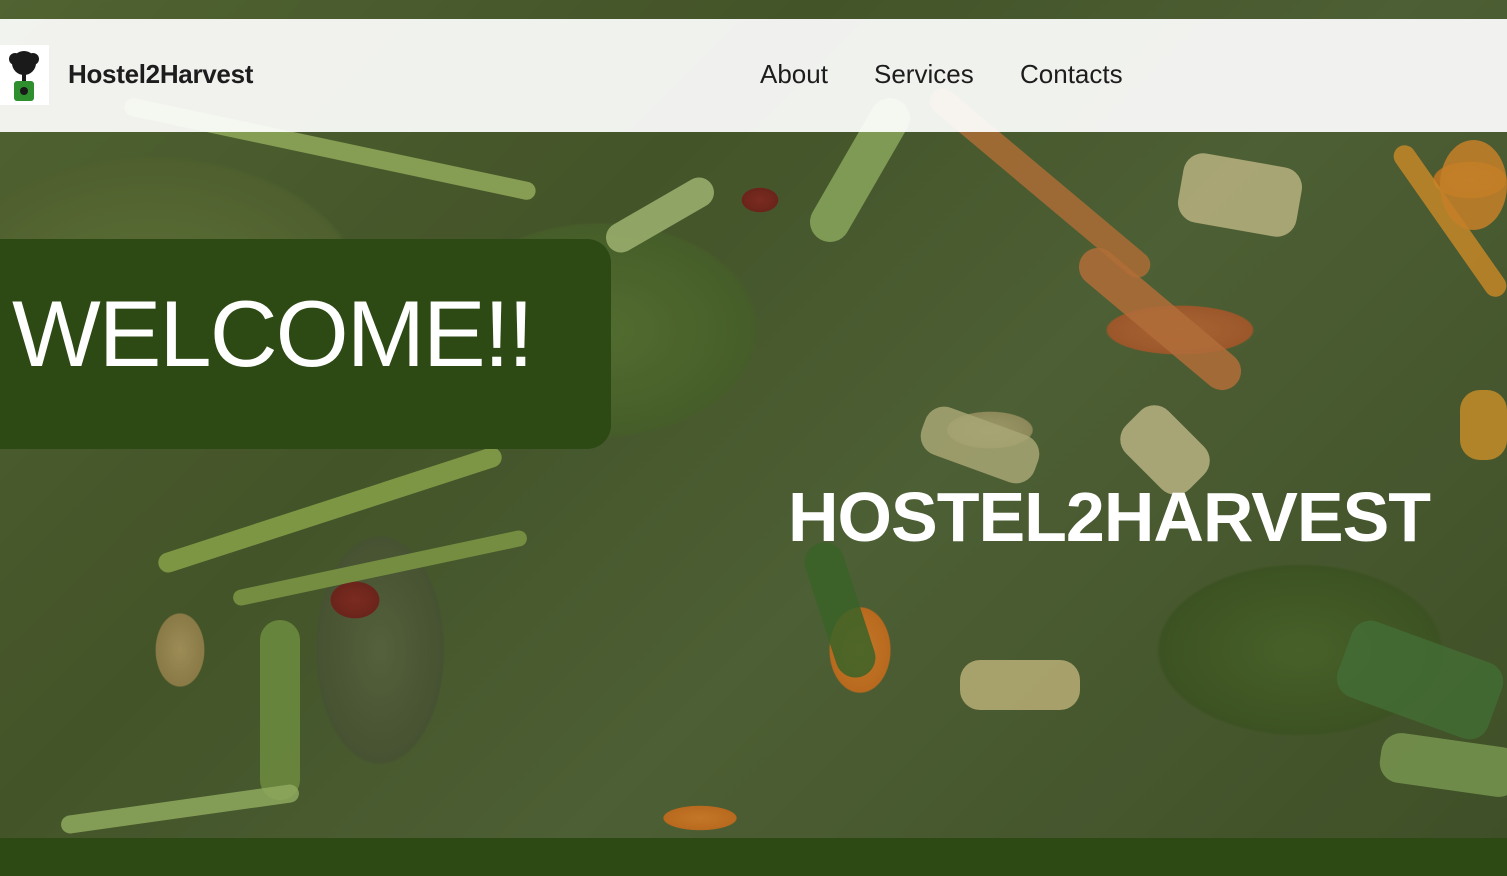 This screenshot has width=1507, height=876. Describe the element at coordinates (924, 74) in the screenshot. I see `nav-services-link: Services` at that location.